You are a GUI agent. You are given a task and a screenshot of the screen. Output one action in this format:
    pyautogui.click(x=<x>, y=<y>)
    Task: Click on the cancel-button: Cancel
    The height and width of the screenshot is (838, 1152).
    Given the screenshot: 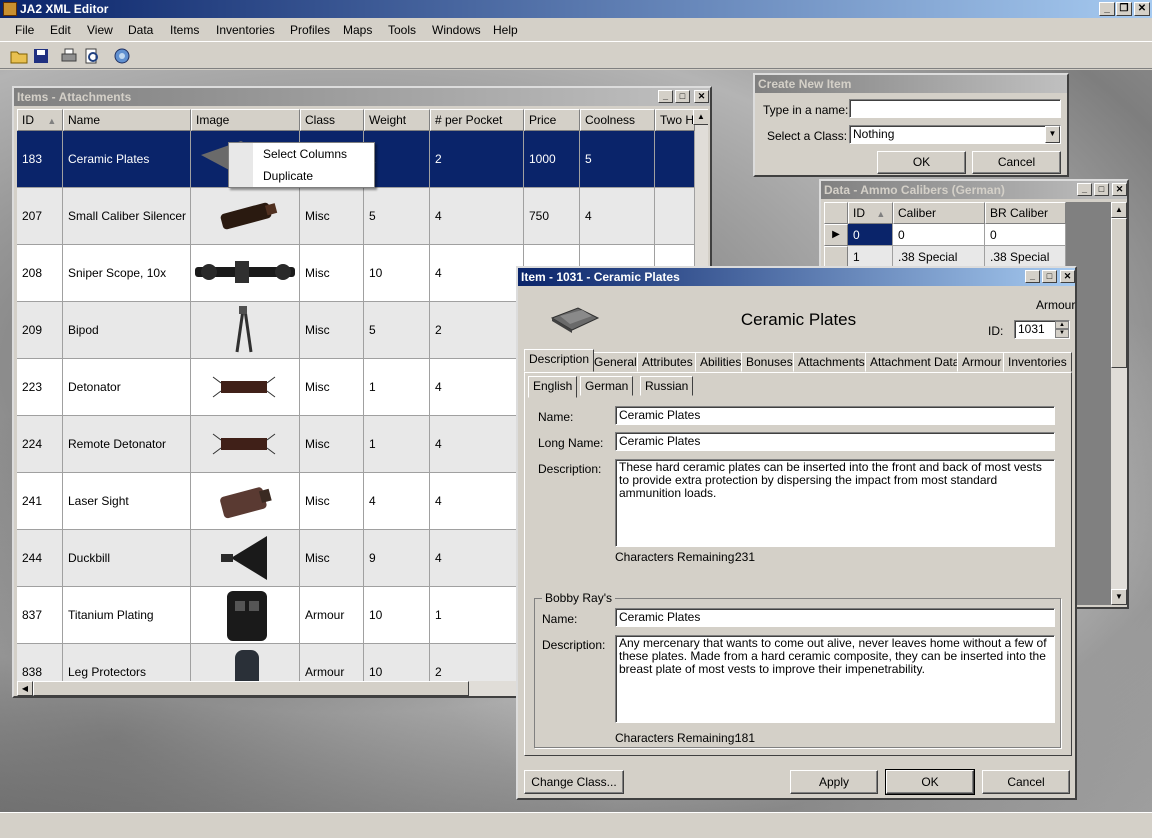 What is the action you would take?
    pyautogui.click(x=1026, y=782)
    